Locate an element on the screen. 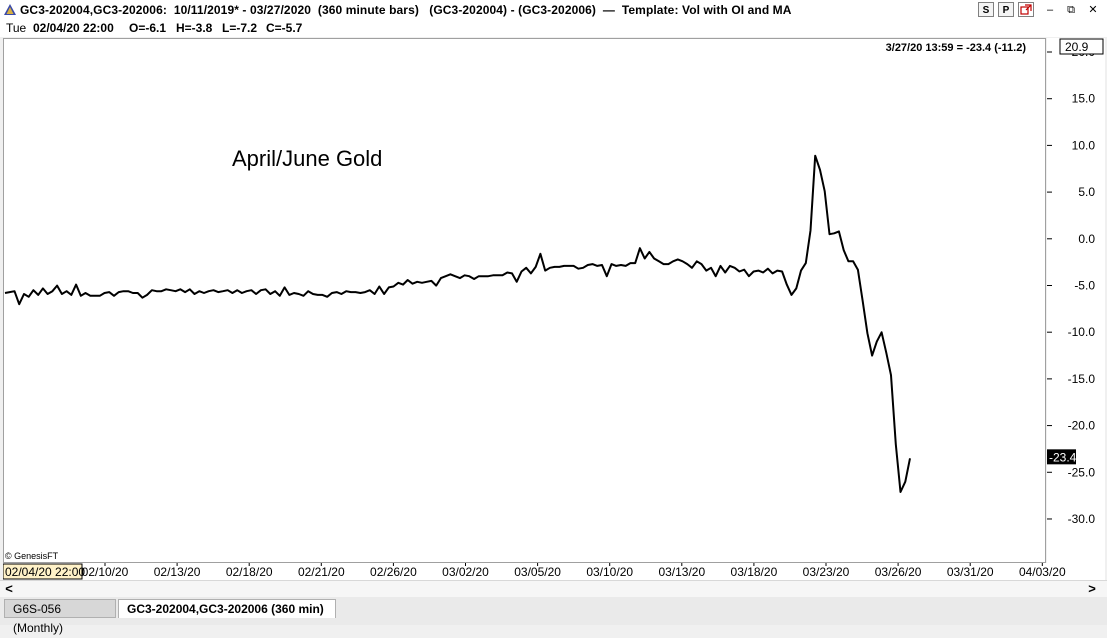  x-tick-label: 04/03/20 is located at coordinates (1042, 572).